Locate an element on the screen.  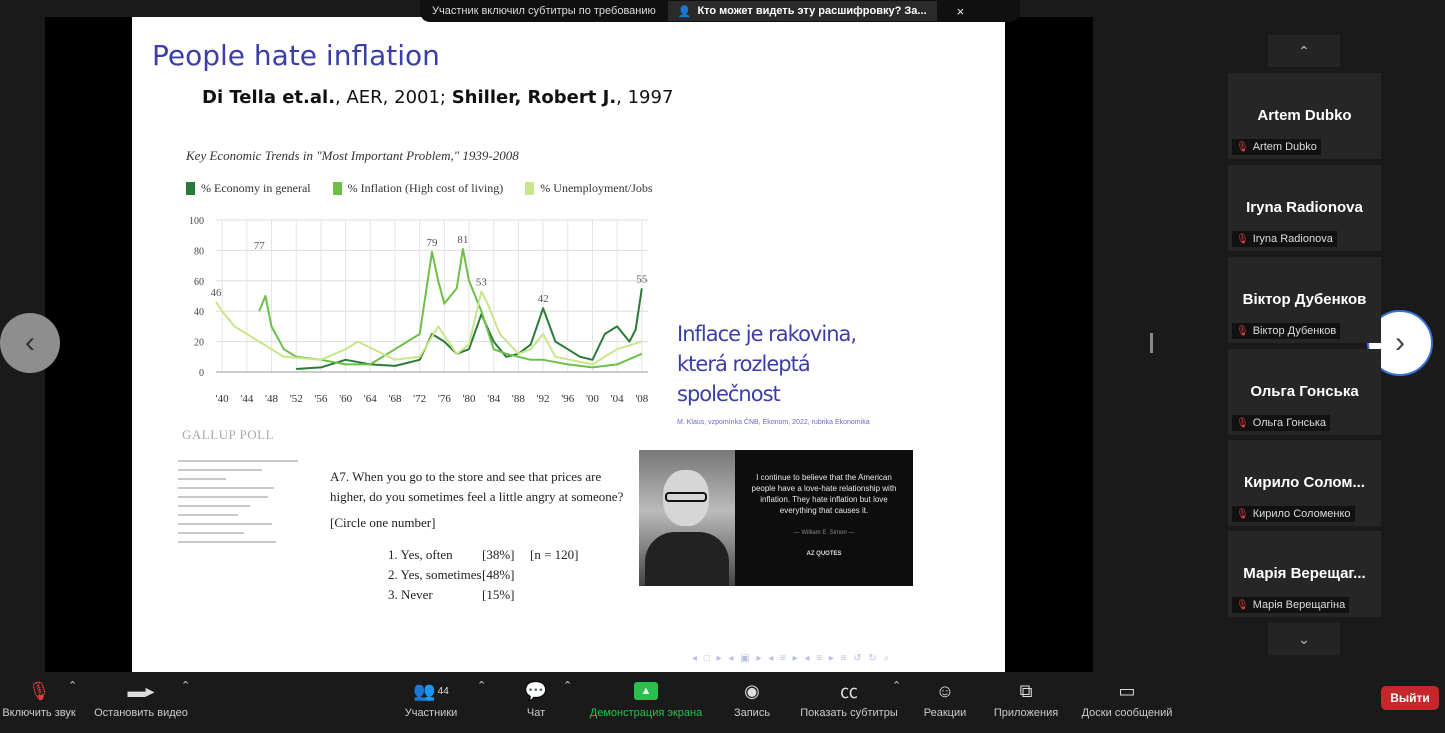
x-tick-label: '48 is located at coordinates (271, 399).